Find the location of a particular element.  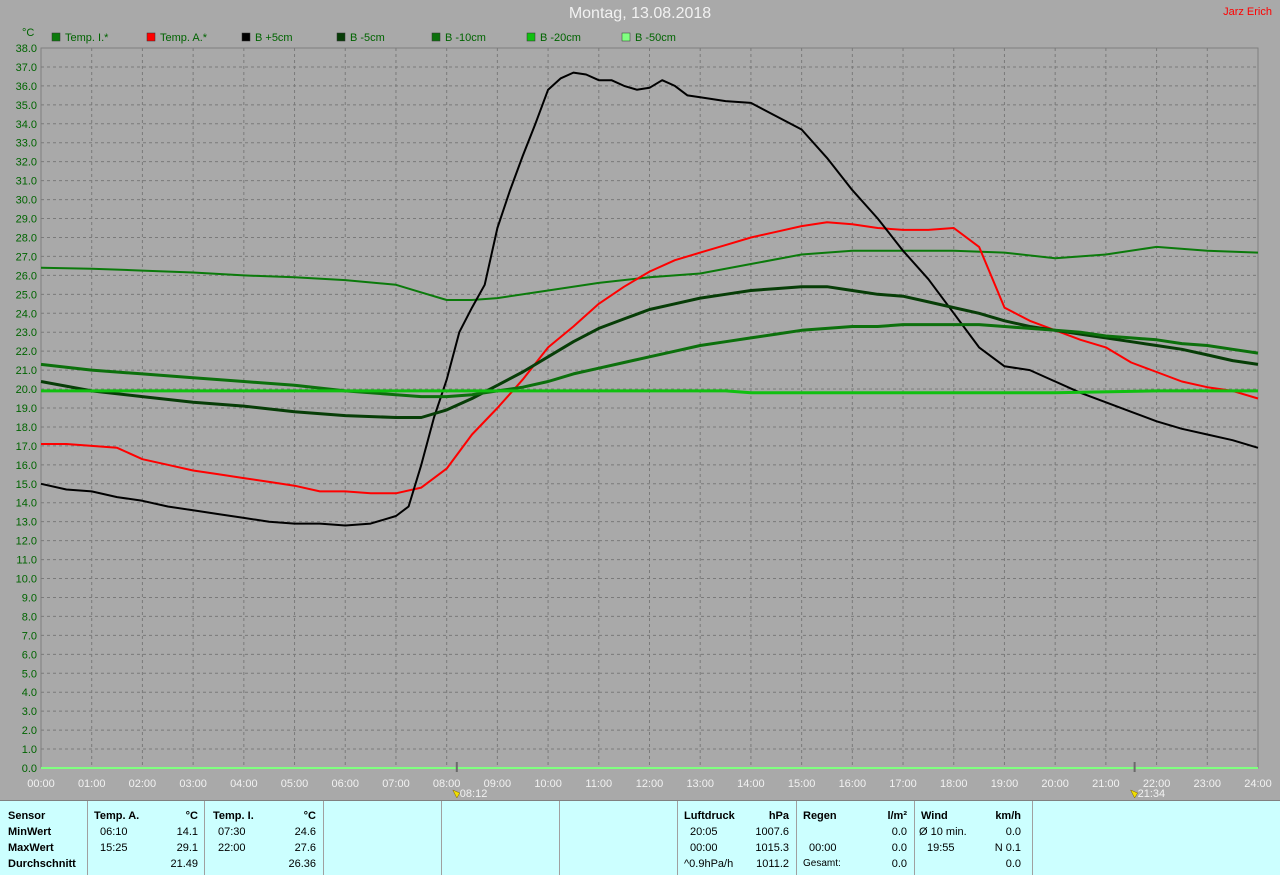

stats-max-label: MaxWert is located at coordinates (31, 848).